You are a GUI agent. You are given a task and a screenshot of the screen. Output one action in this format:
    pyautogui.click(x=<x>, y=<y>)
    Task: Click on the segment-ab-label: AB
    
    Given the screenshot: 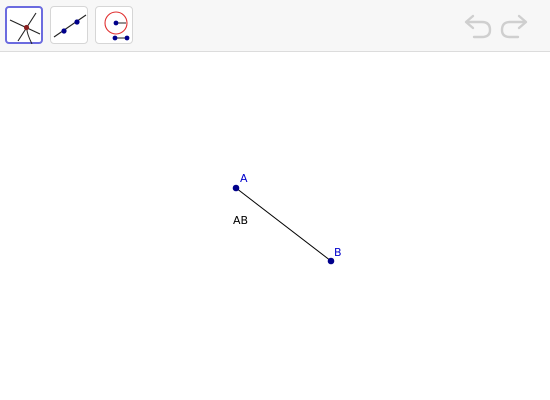 What is the action you would take?
    pyautogui.click(x=240, y=220)
    